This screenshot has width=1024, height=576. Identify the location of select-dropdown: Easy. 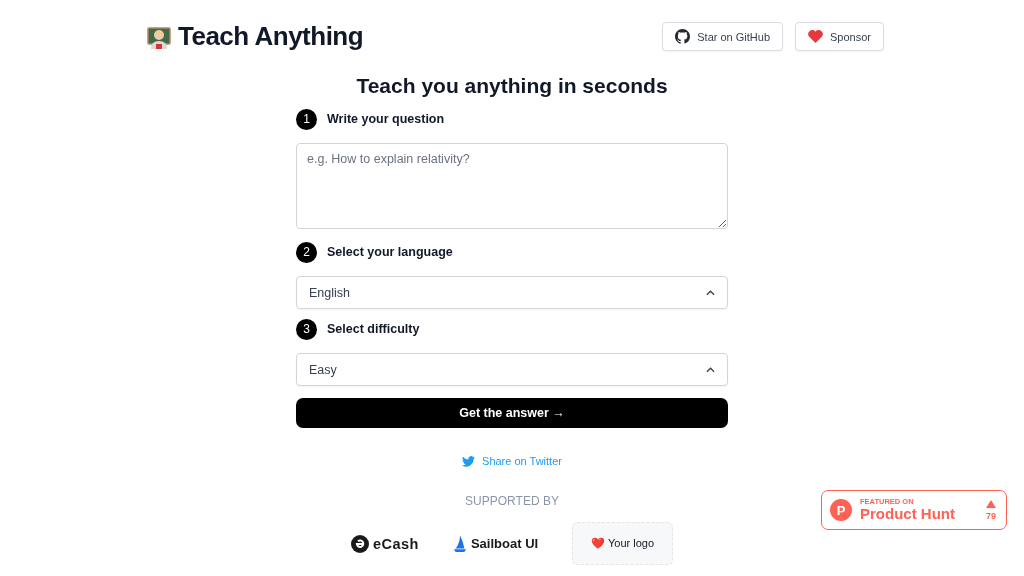
(512, 369).